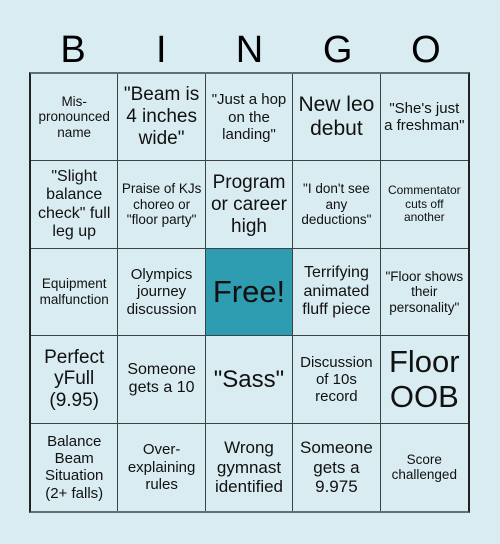 The image size is (500, 544). What do you see at coordinates (162, 380) in the screenshot?
I see `bingo-cell: Someone gets a 10` at bounding box center [162, 380].